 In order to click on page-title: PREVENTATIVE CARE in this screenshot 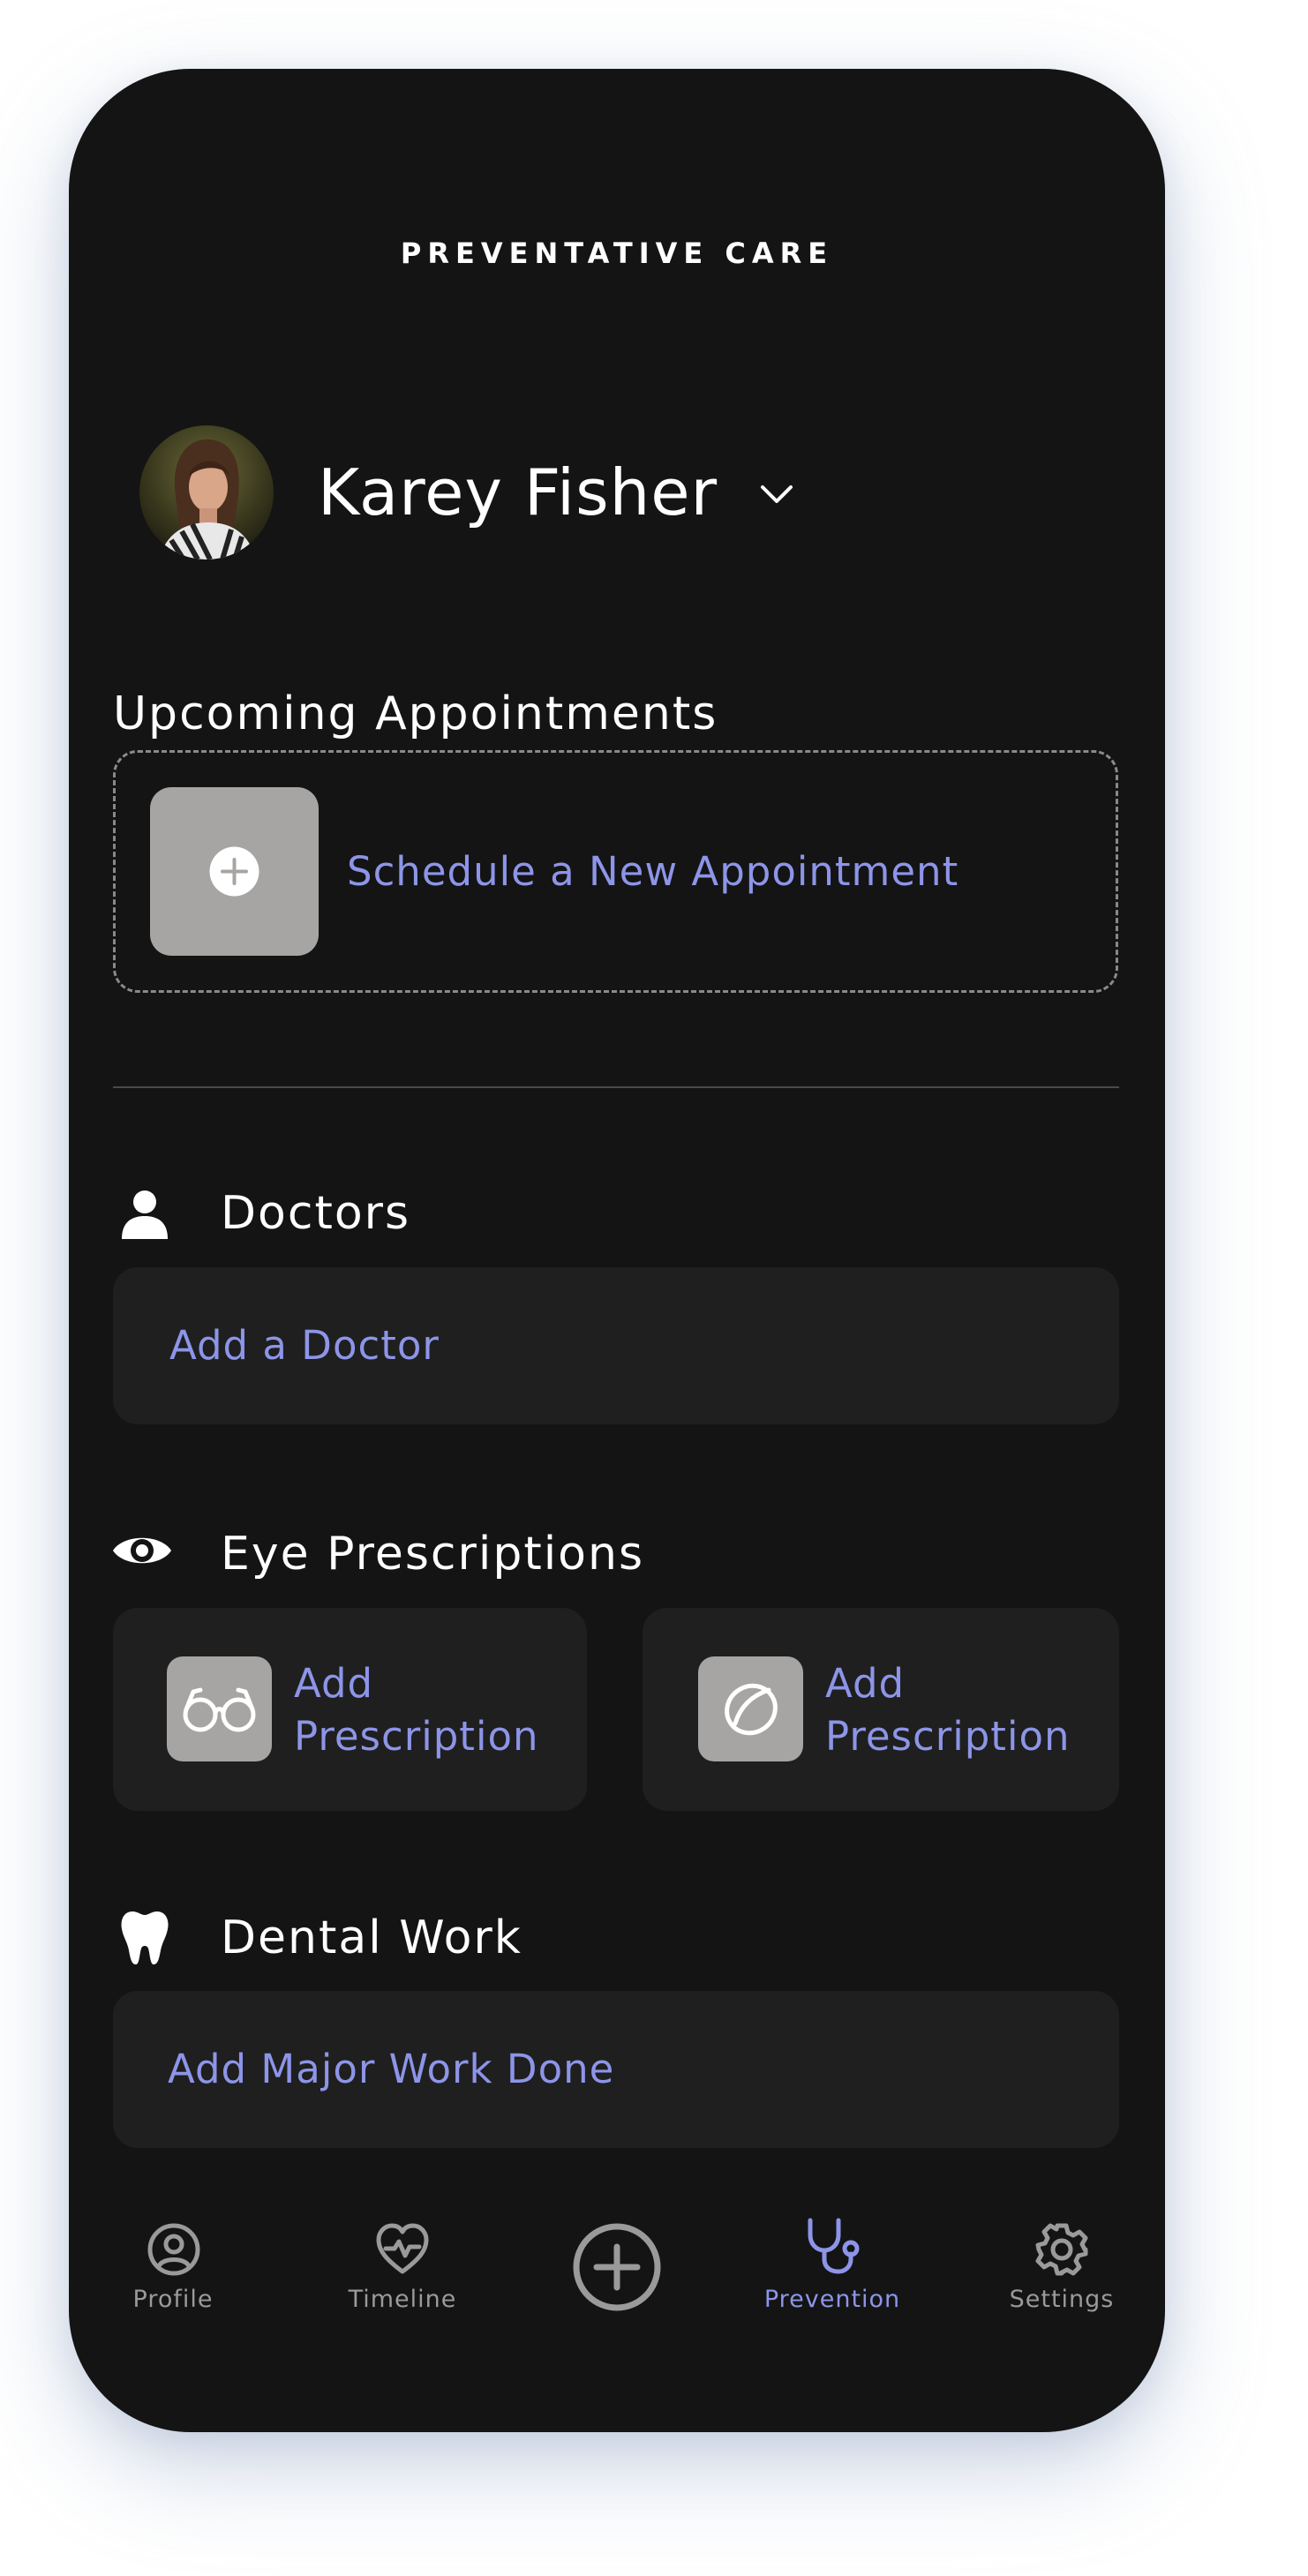, I will do `click(617, 253)`.